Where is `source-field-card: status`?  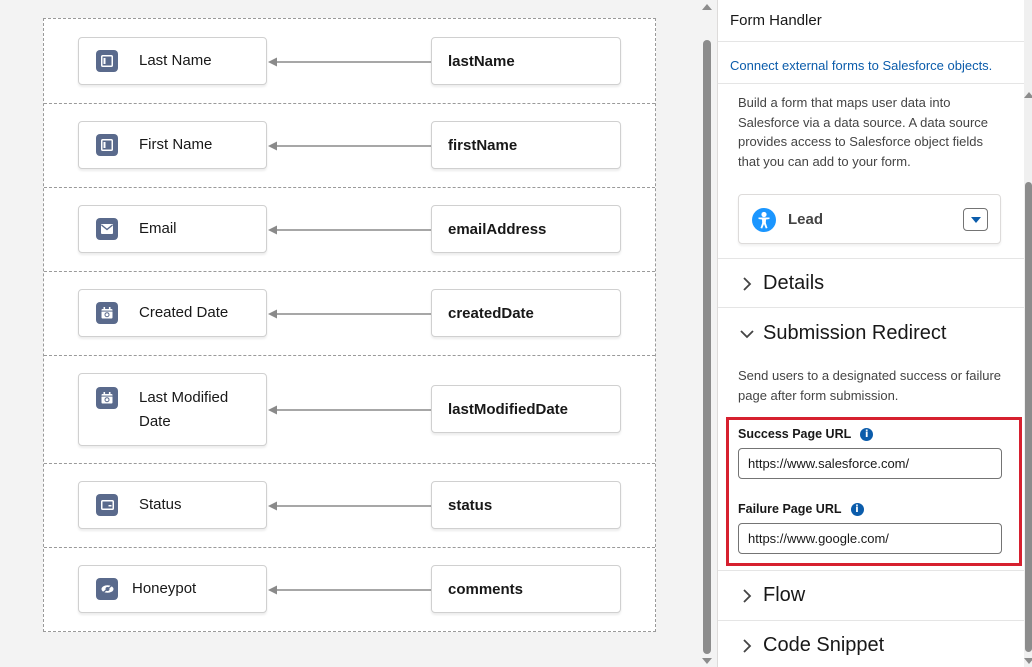 source-field-card: status is located at coordinates (526, 505).